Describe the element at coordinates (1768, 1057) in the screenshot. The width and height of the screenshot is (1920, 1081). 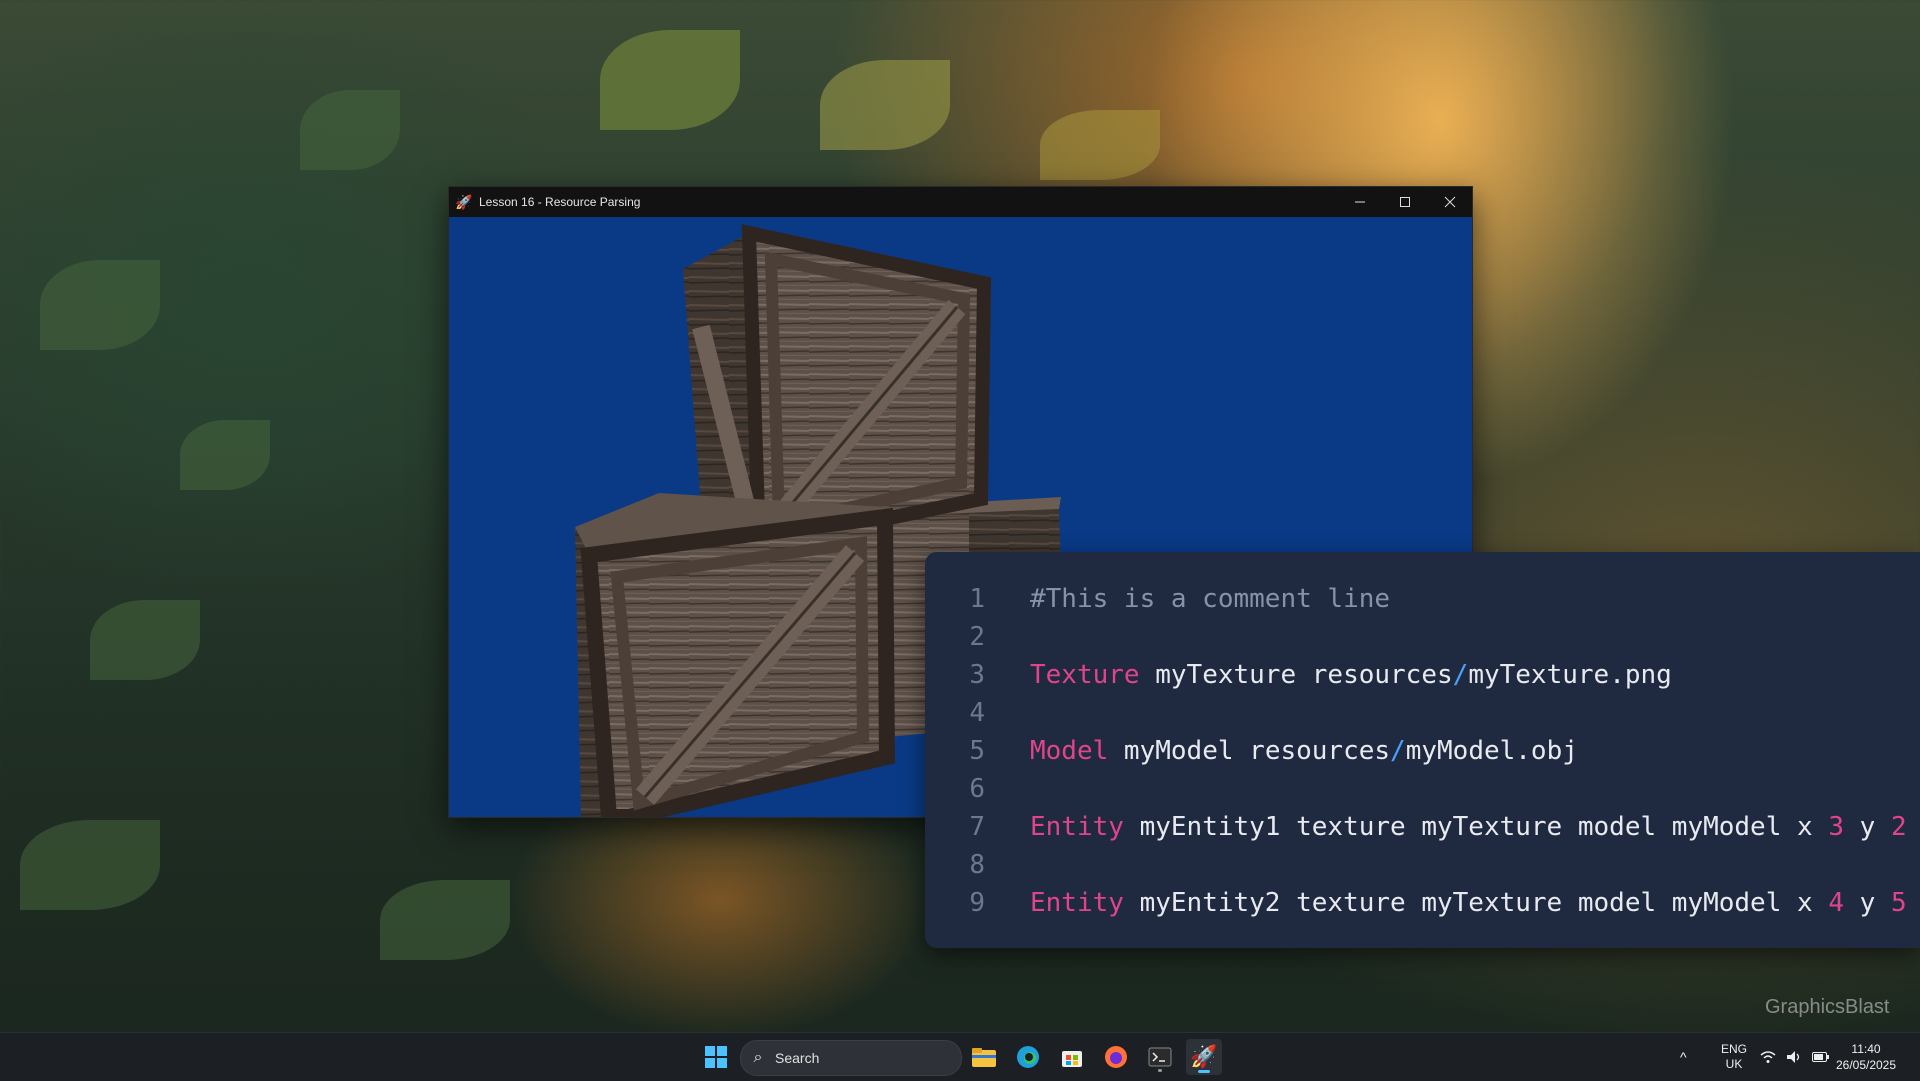
I see `wifi-icon` at that location.